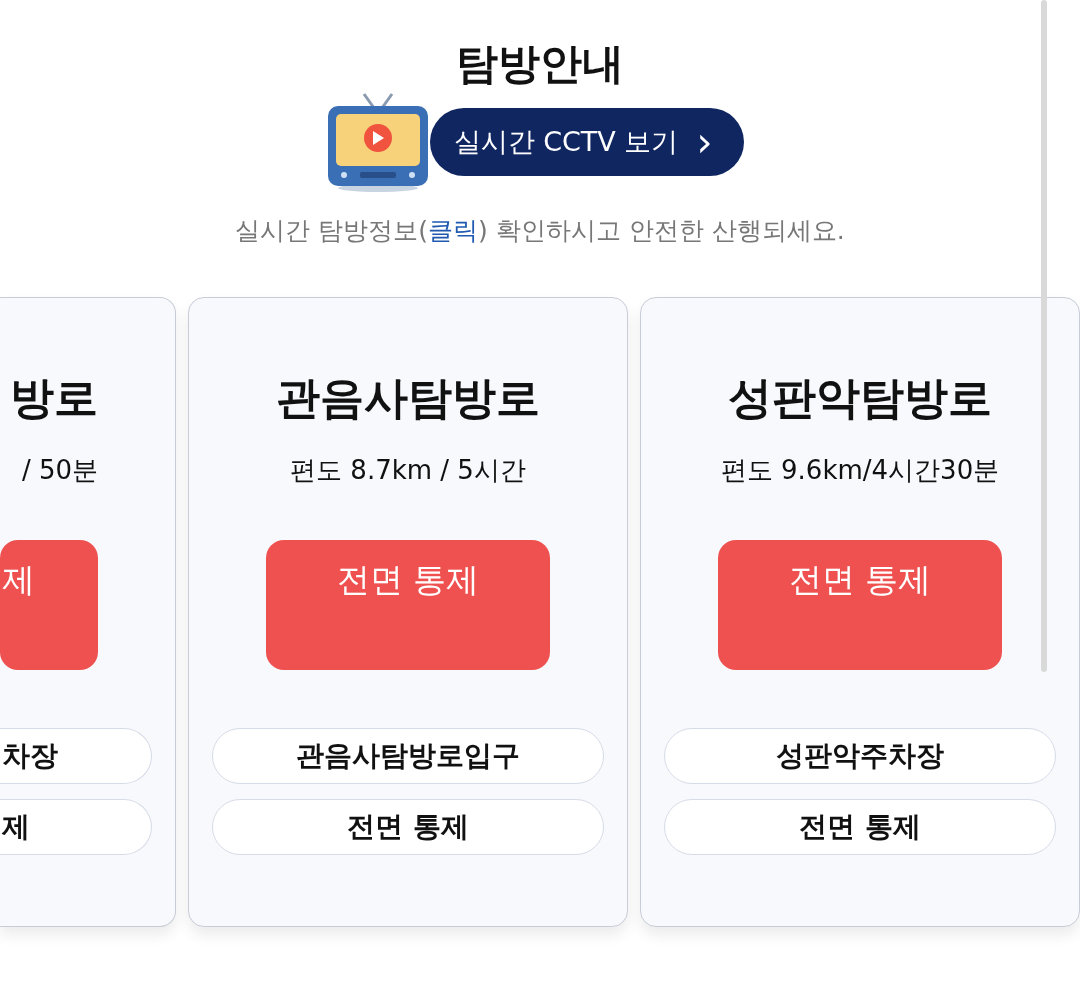  I want to click on trail-distance: 편도 9.6km/4시간30분, so click(860, 470).